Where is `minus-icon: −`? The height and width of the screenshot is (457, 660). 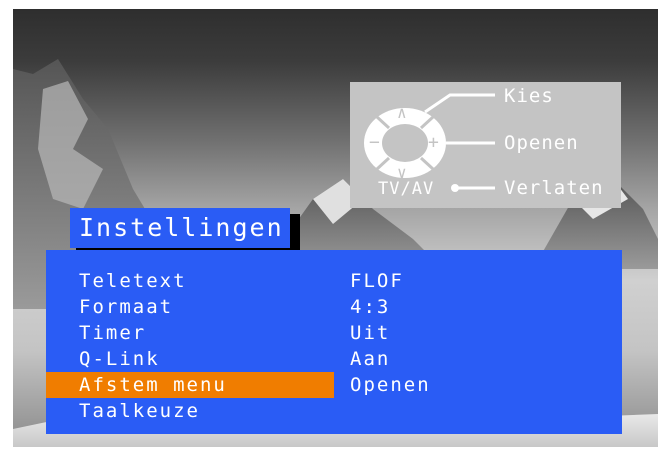 minus-icon: − is located at coordinates (375, 142).